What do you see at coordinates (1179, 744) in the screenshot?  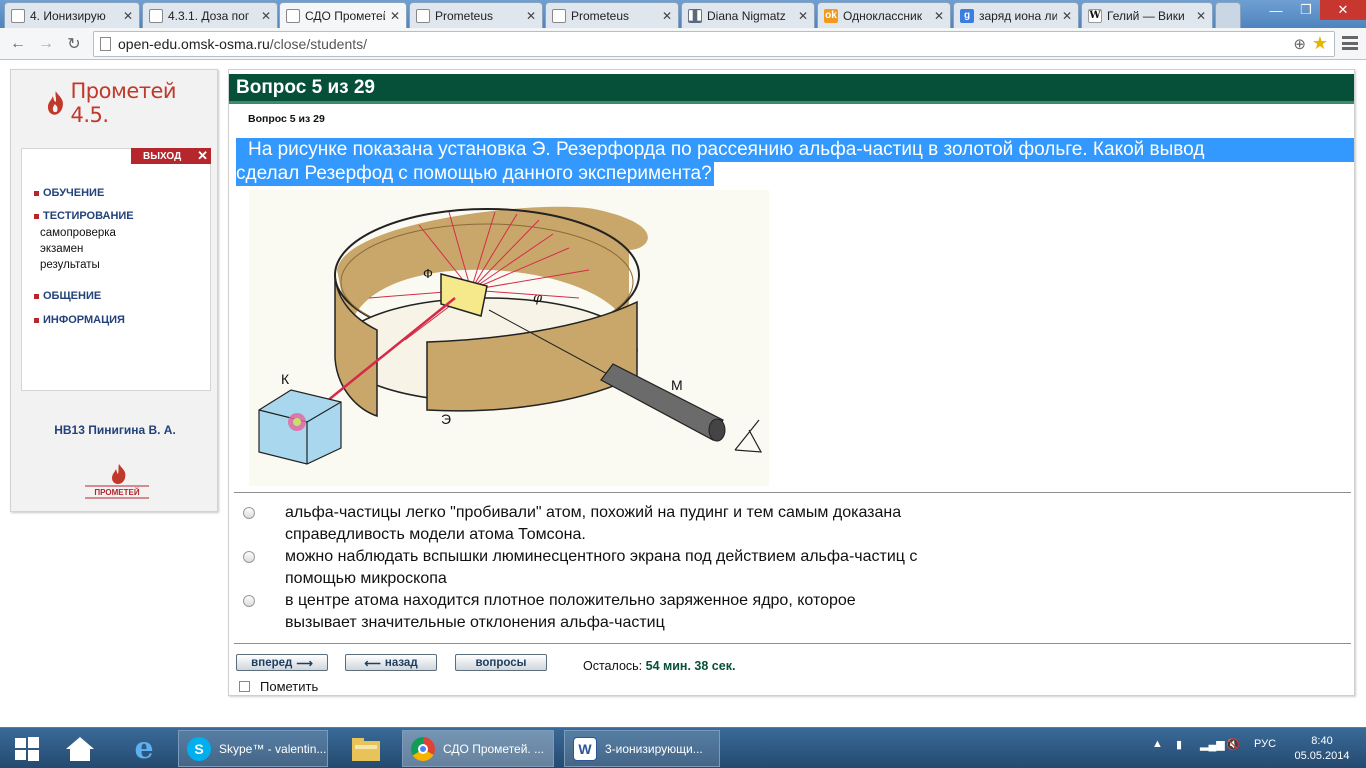 I see `battery-icon: ▮` at bounding box center [1179, 744].